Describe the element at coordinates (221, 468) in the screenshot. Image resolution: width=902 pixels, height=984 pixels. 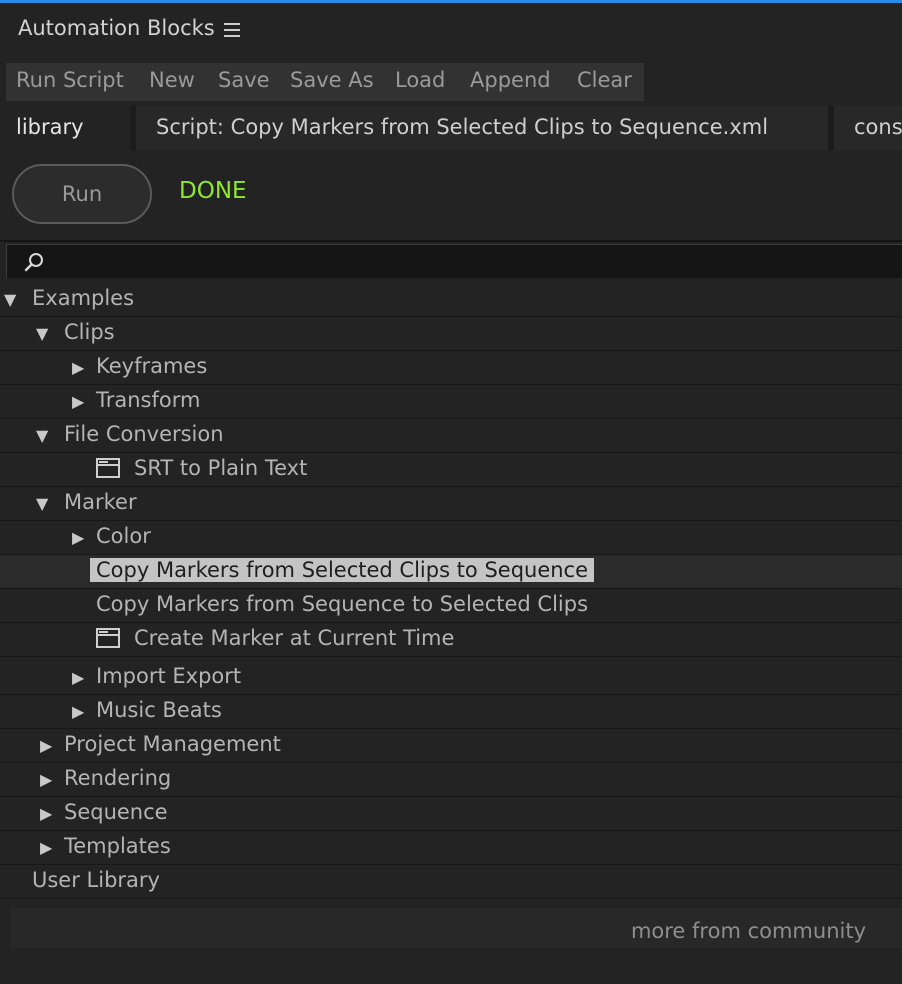
I see `tree-item-label: SRT to Plain Text` at that location.